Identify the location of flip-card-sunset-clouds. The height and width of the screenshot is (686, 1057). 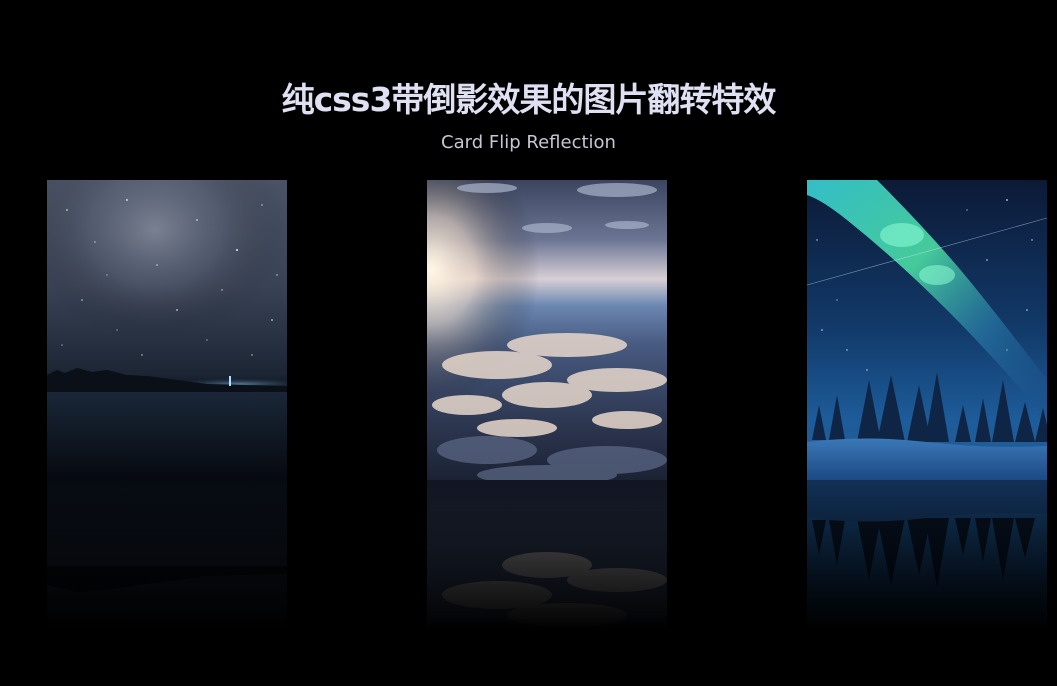
(547, 330).